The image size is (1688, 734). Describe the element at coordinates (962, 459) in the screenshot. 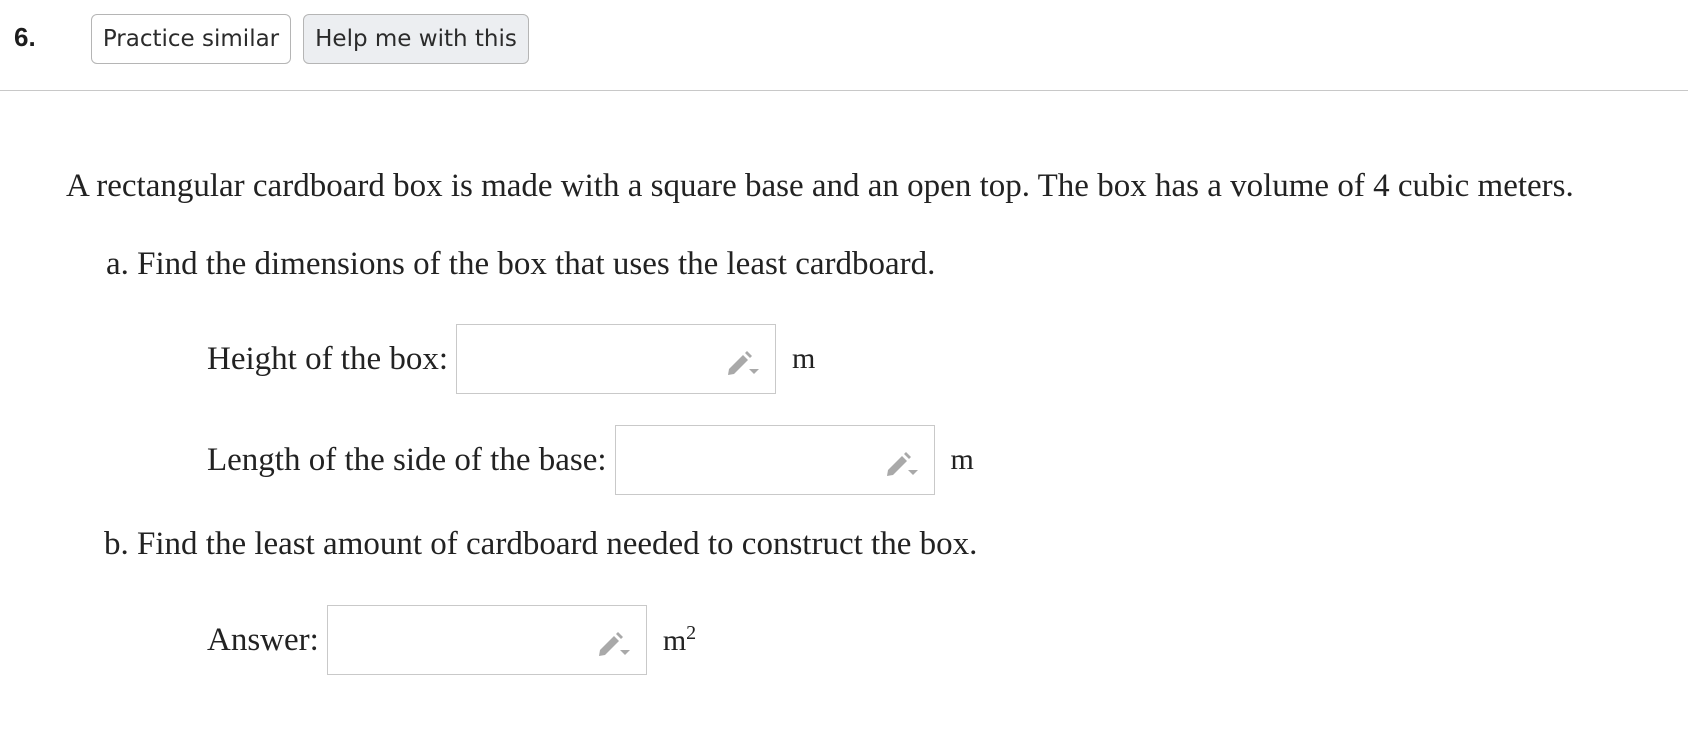

I see `base-length-unit: m` at that location.